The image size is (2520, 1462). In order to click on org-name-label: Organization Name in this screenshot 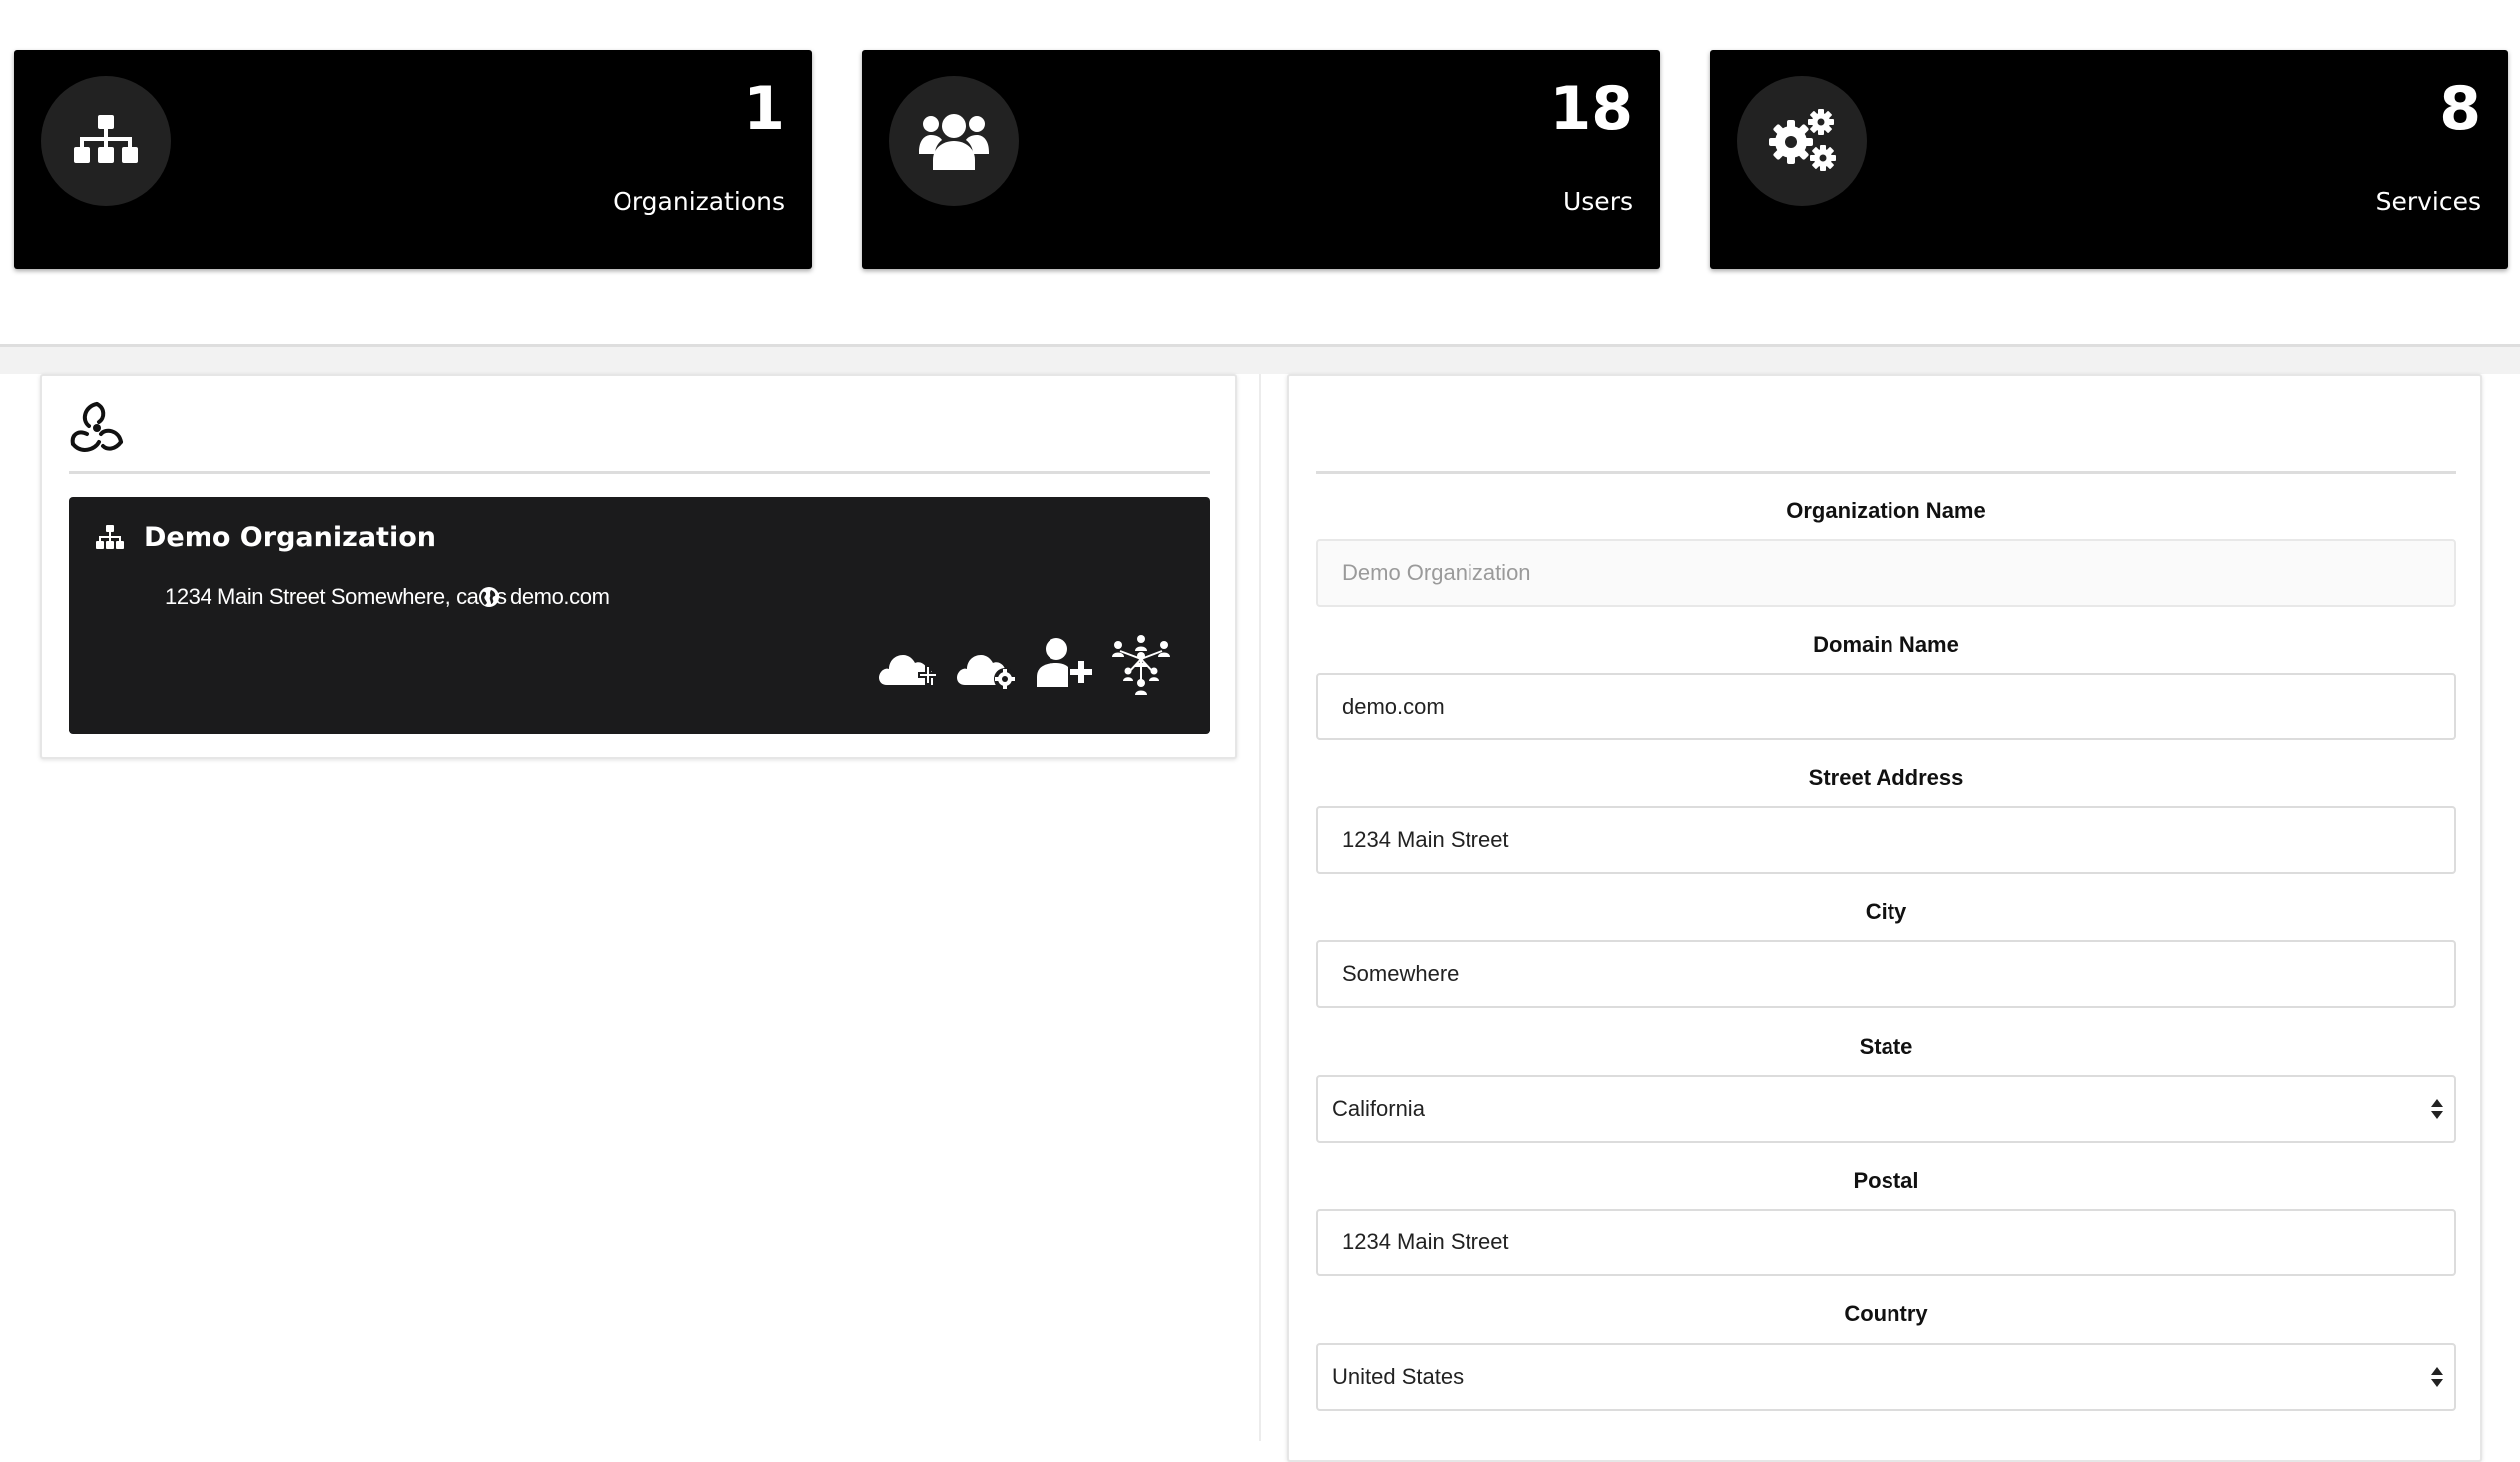, I will do `click(1886, 510)`.